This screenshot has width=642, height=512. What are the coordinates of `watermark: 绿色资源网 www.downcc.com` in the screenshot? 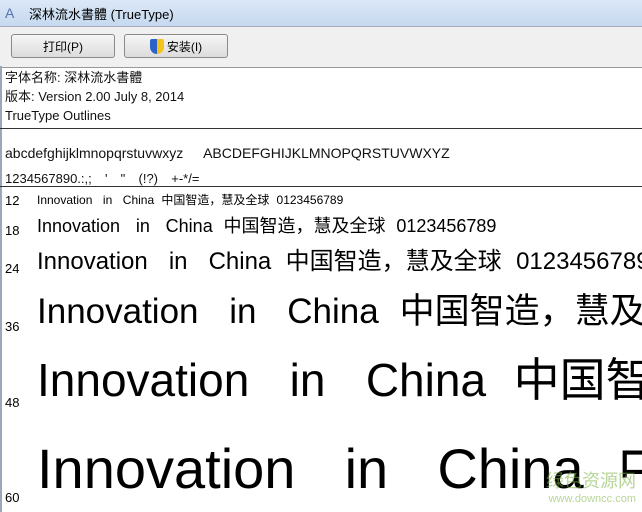 It's located at (591, 490).